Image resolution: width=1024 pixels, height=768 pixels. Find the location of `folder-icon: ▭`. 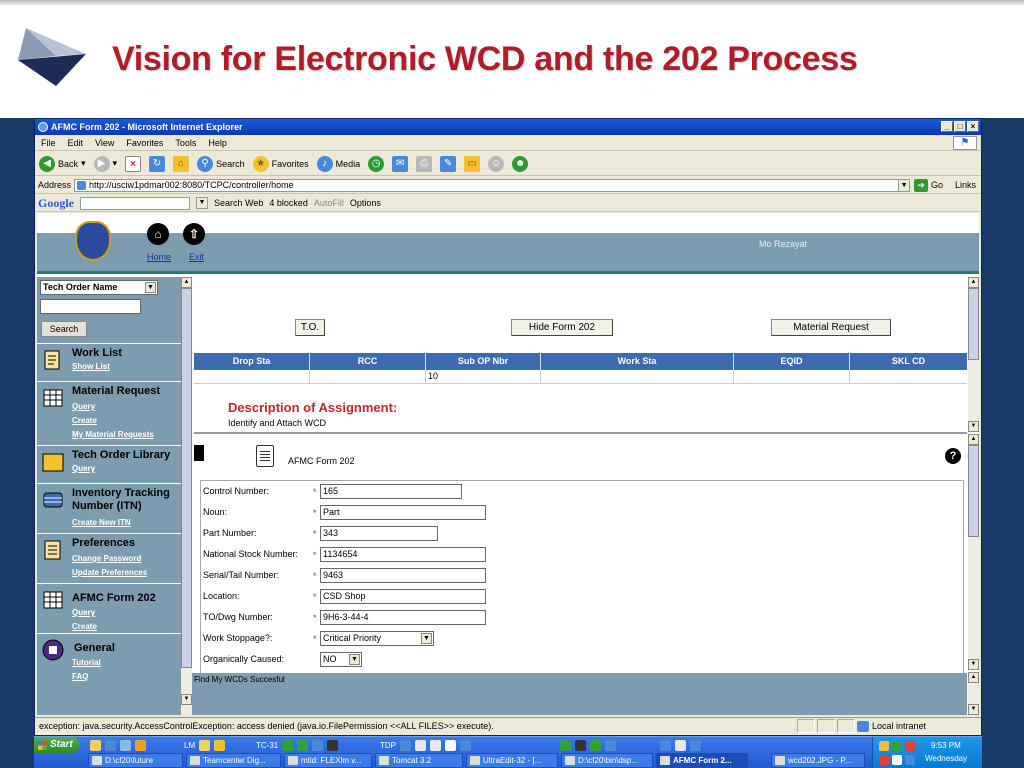

folder-icon: ▭ is located at coordinates (472, 163).